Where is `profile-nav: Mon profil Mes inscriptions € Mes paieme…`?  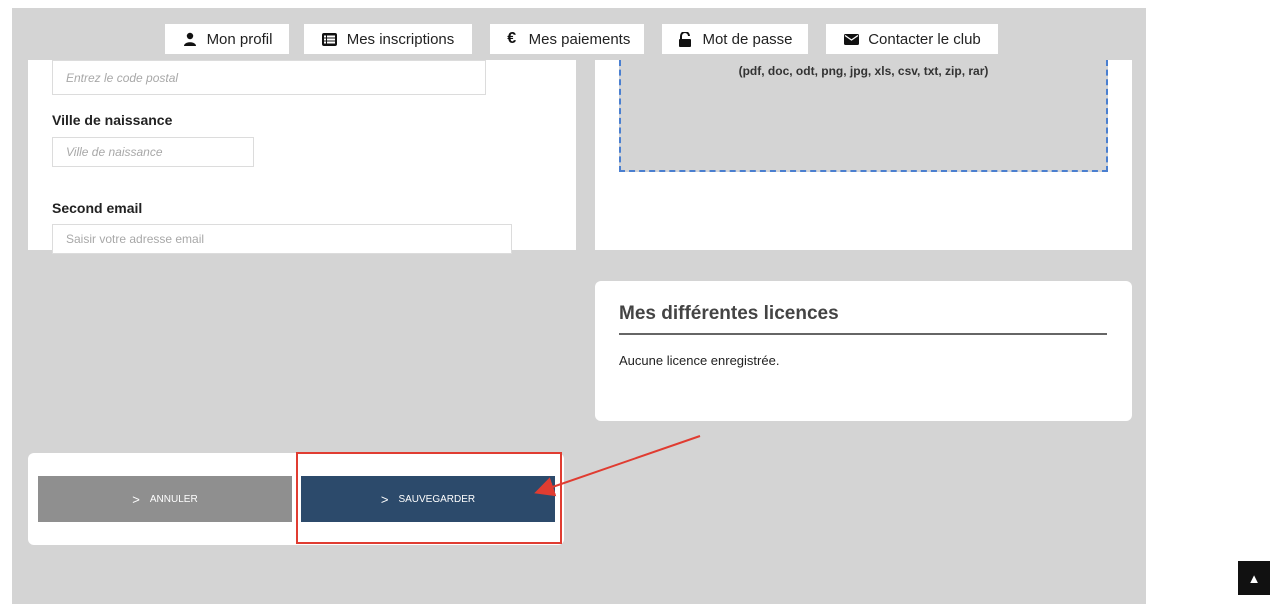 profile-nav: Mon profil Mes inscriptions € Mes paieme… is located at coordinates (579, 39).